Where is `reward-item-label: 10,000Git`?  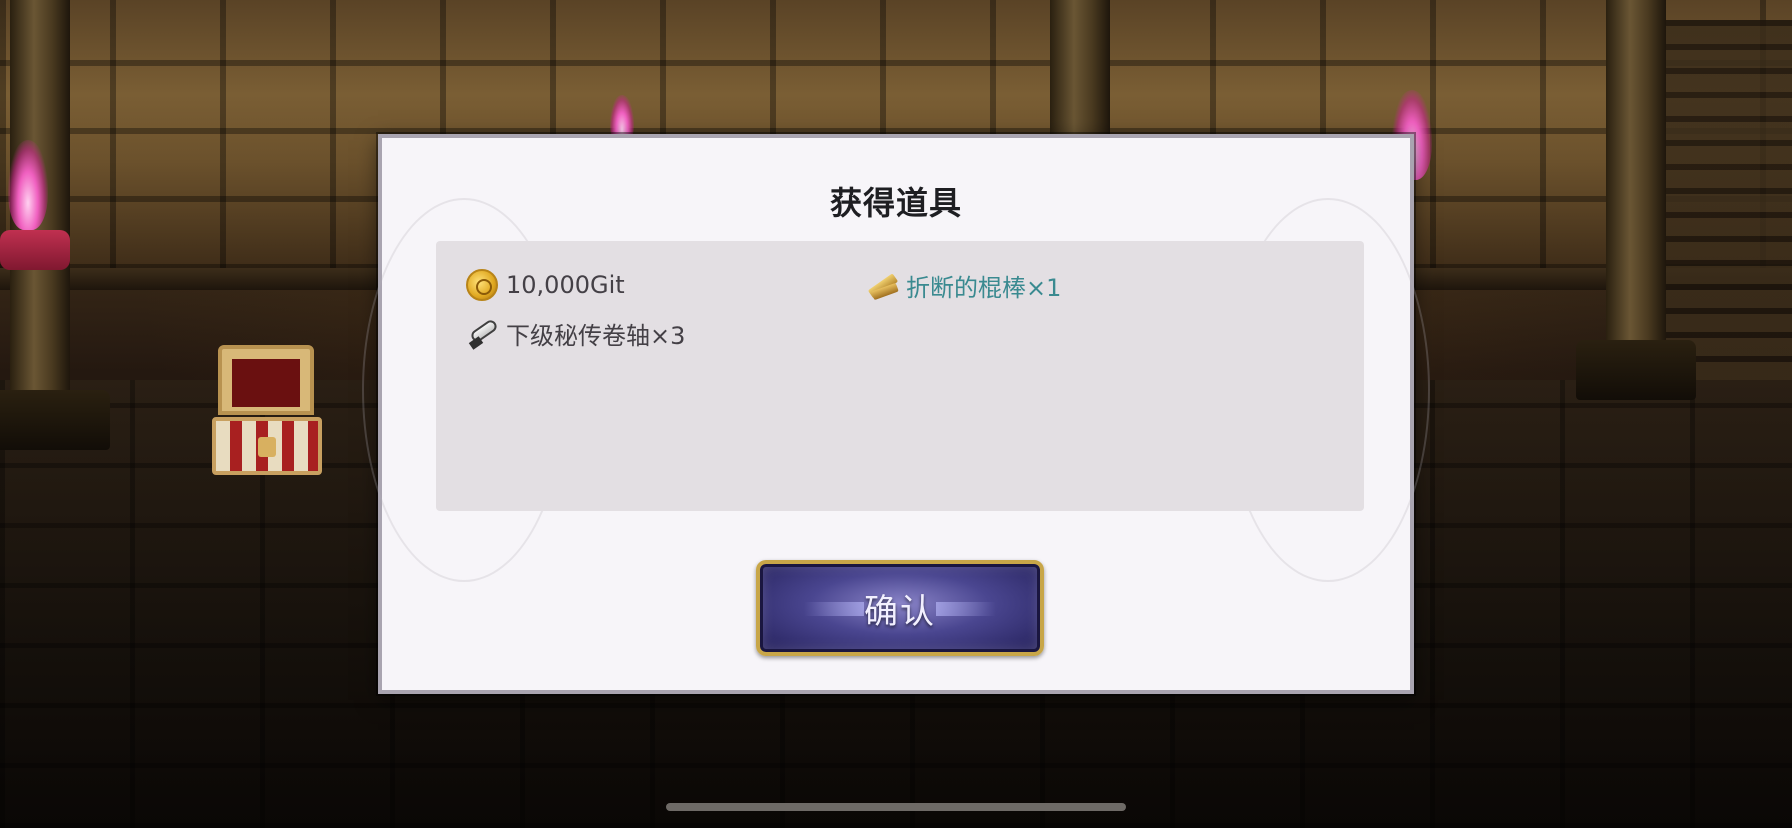 reward-item-label: 10,000Git is located at coordinates (565, 285).